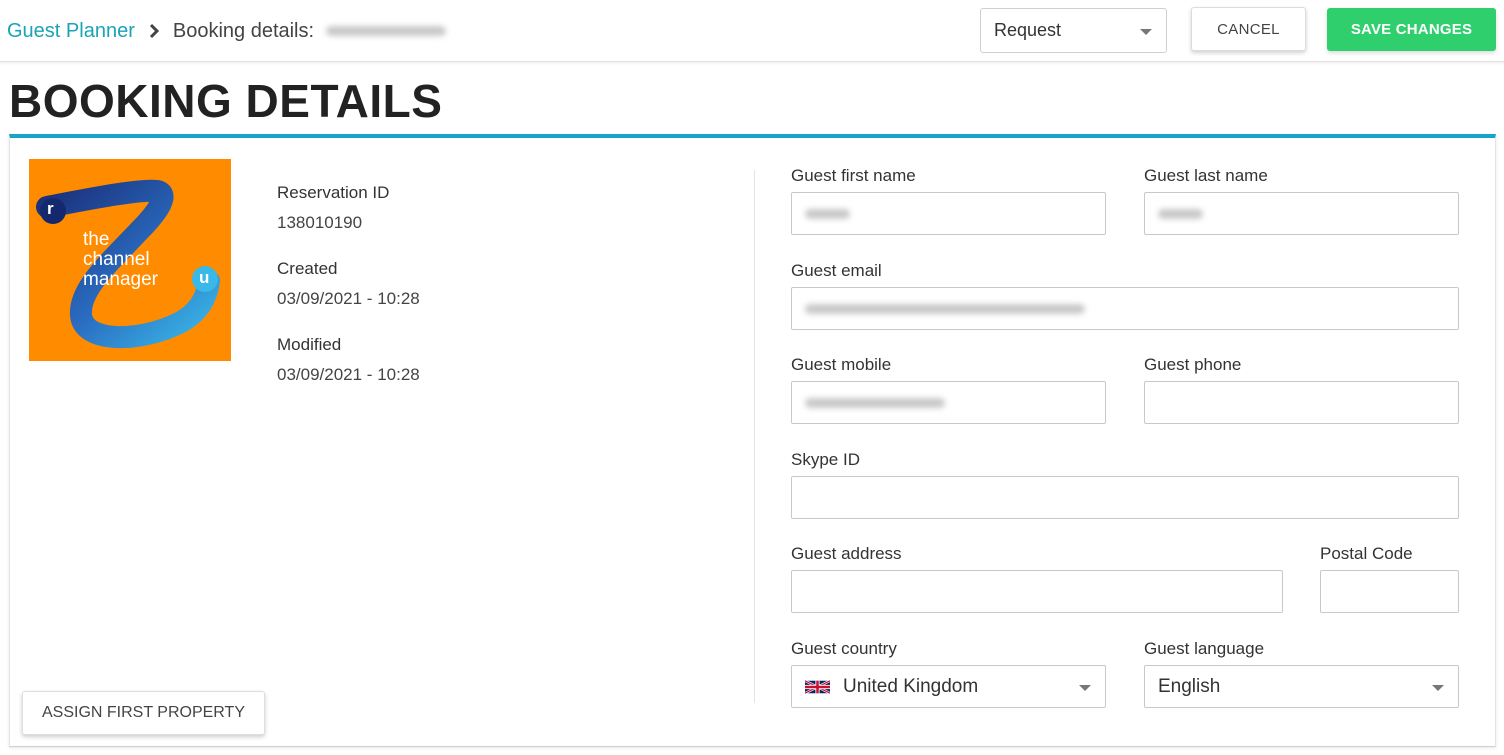  I want to click on email-redacted, so click(945, 308).